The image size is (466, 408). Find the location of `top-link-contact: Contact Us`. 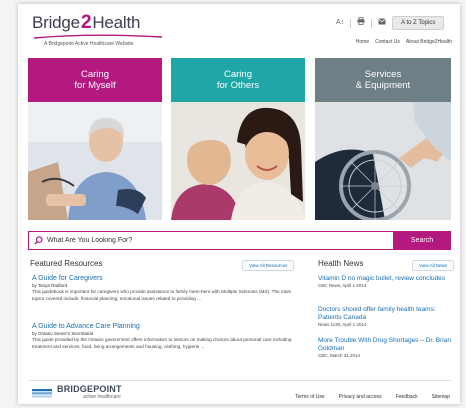

top-link-contact: Contact Us is located at coordinates (387, 42).